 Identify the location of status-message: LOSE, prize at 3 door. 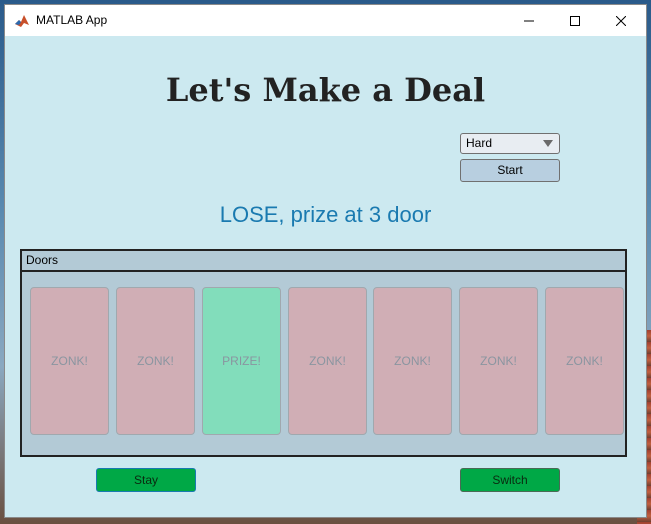
(325, 214).